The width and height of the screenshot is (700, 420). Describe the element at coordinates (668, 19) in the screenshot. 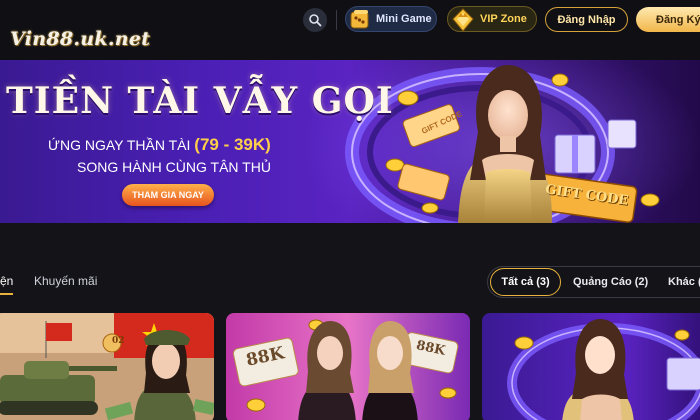

I see `register-button: Đăng Ký` at that location.